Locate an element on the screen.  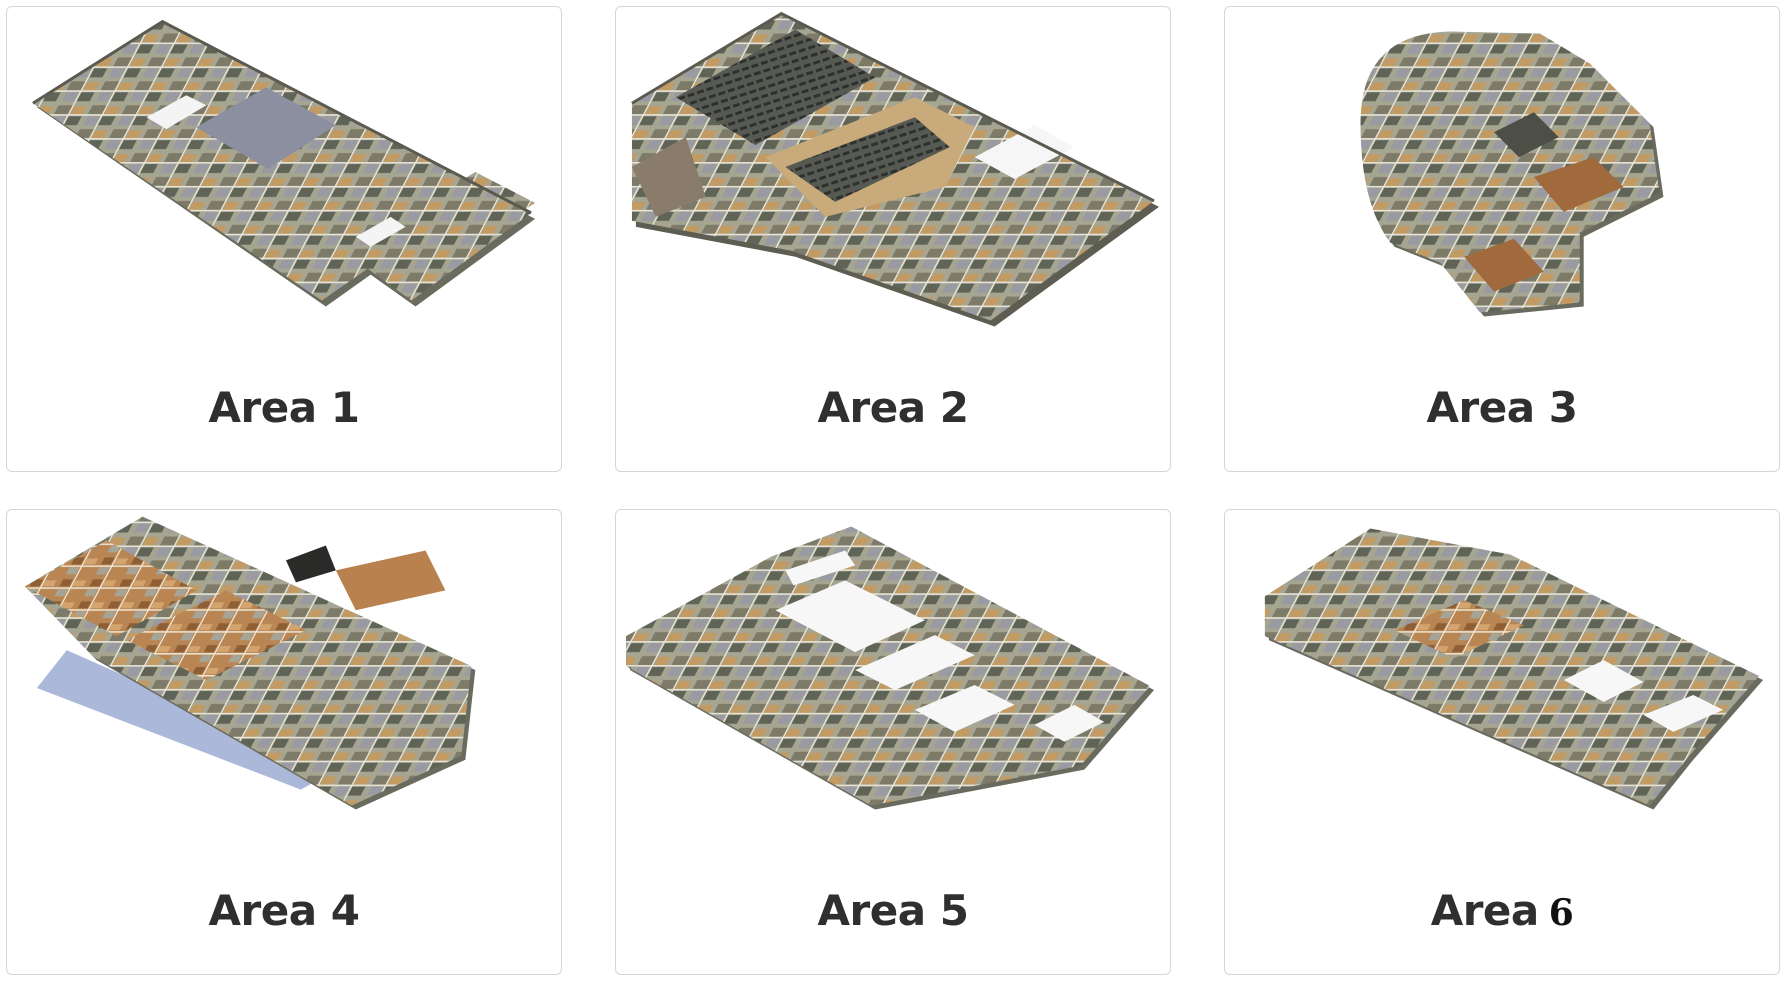
area-6-label: Area 6 is located at coordinates (1502, 910).